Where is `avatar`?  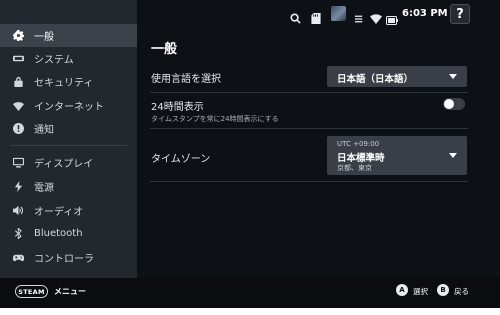 avatar is located at coordinates (338, 13).